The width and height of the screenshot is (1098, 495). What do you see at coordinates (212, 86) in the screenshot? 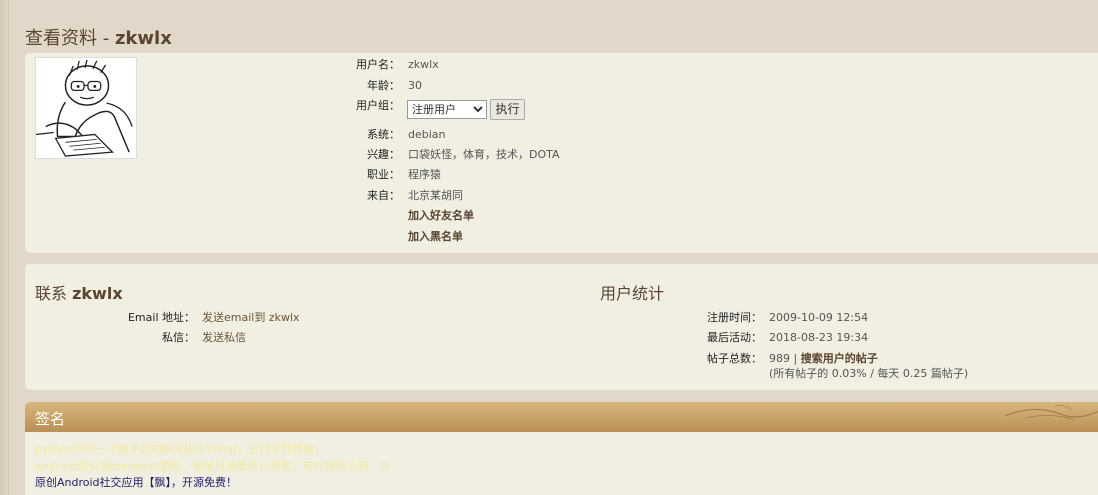
I see `field-age-label-row: 年龄：` at bounding box center [212, 86].